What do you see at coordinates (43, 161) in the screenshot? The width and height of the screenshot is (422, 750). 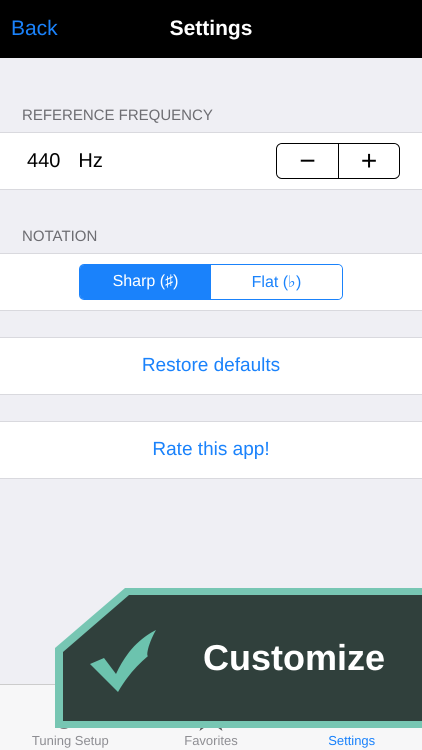 I see `frequency-value: 440` at bounding box center [43, 161].